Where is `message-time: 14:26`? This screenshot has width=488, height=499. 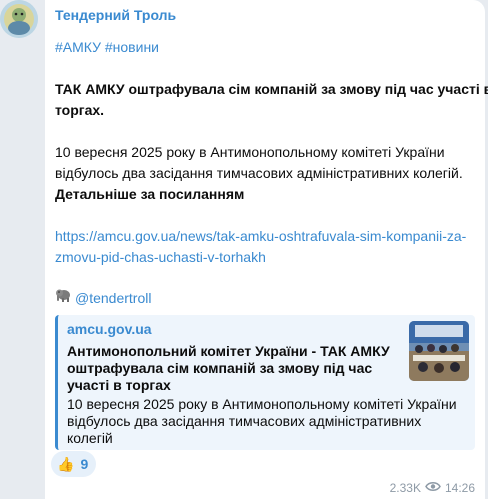
message-time: 14:26 is located at coordinates (459, 488).